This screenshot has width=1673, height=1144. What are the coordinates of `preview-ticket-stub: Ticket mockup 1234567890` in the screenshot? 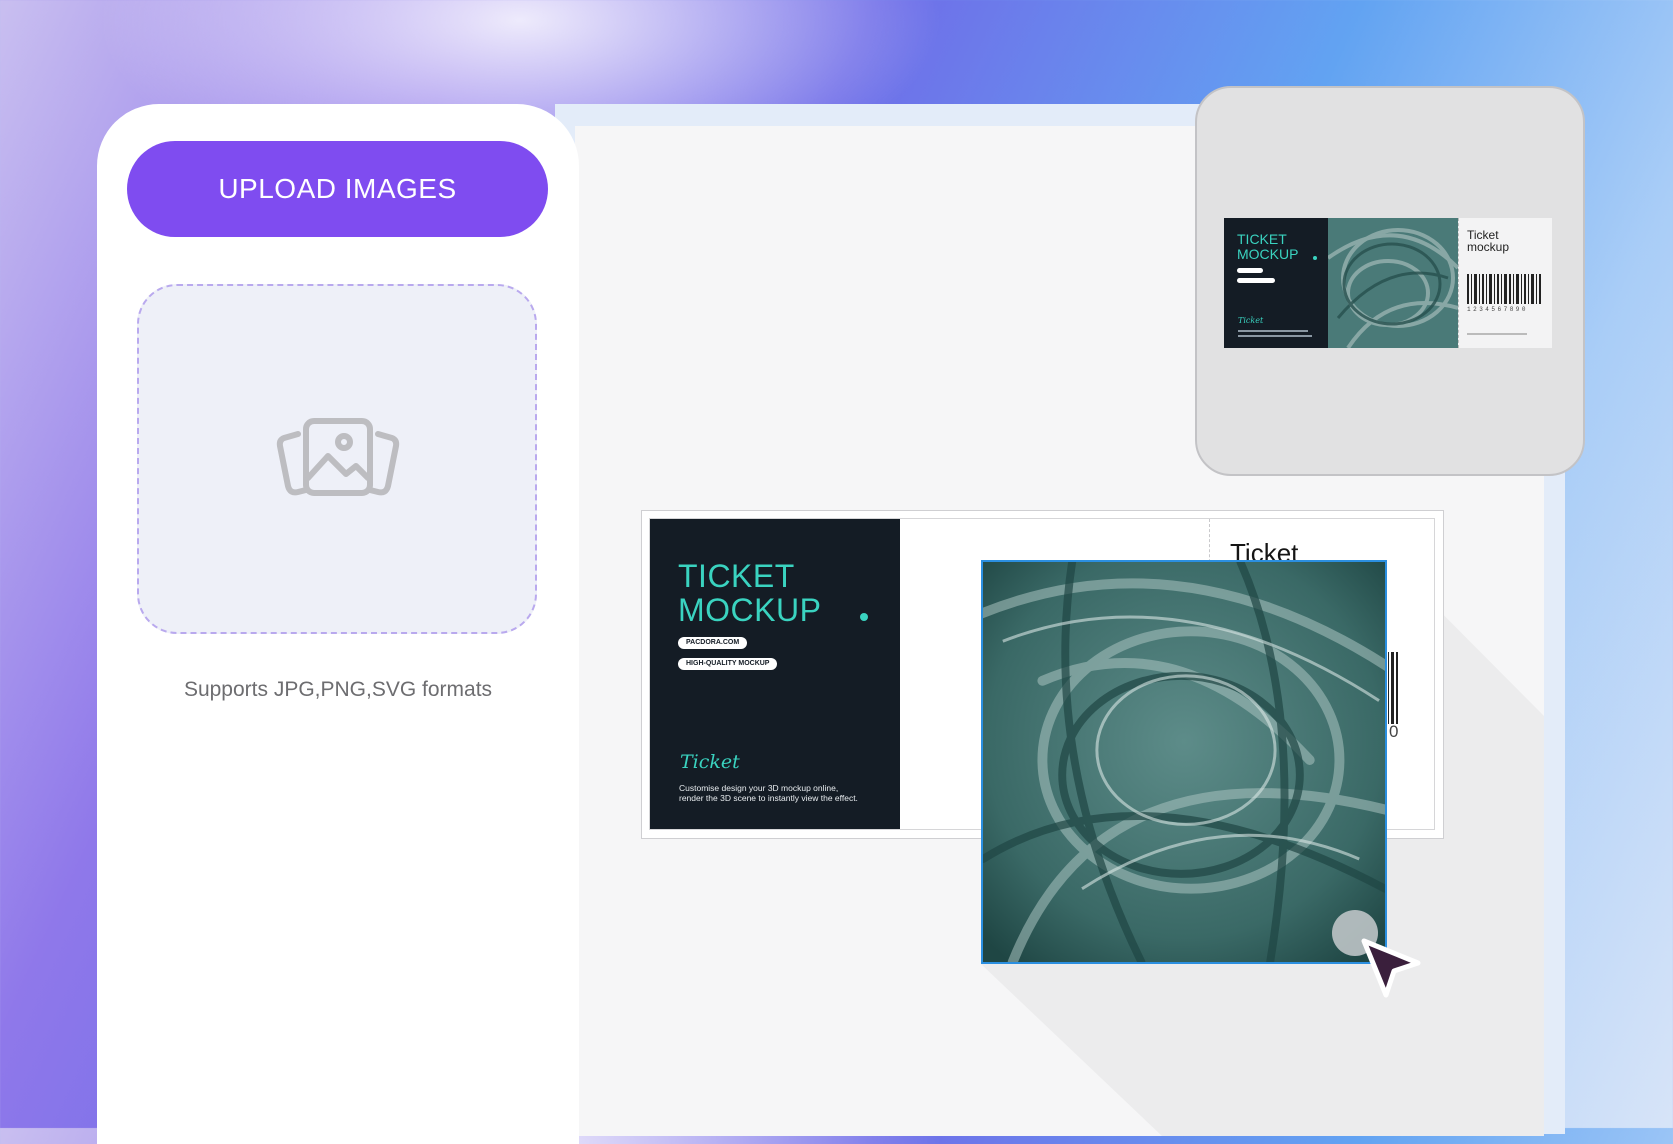 It's located at (1505, 283).